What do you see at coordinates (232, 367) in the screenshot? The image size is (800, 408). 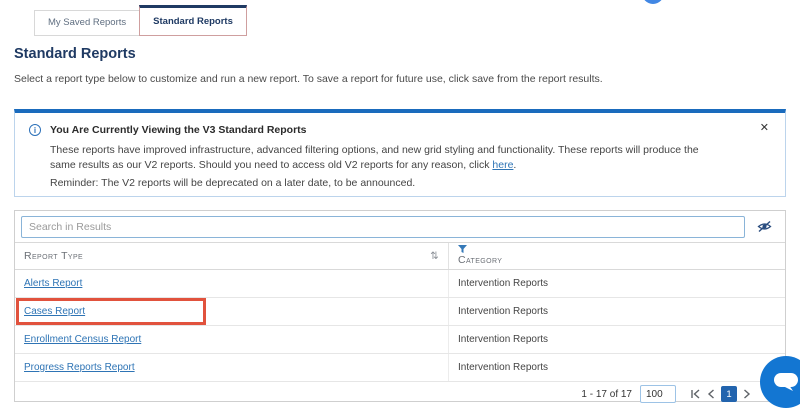 I see `report-type-cell: Progress Reports Report` at bounding box center [232, 367].